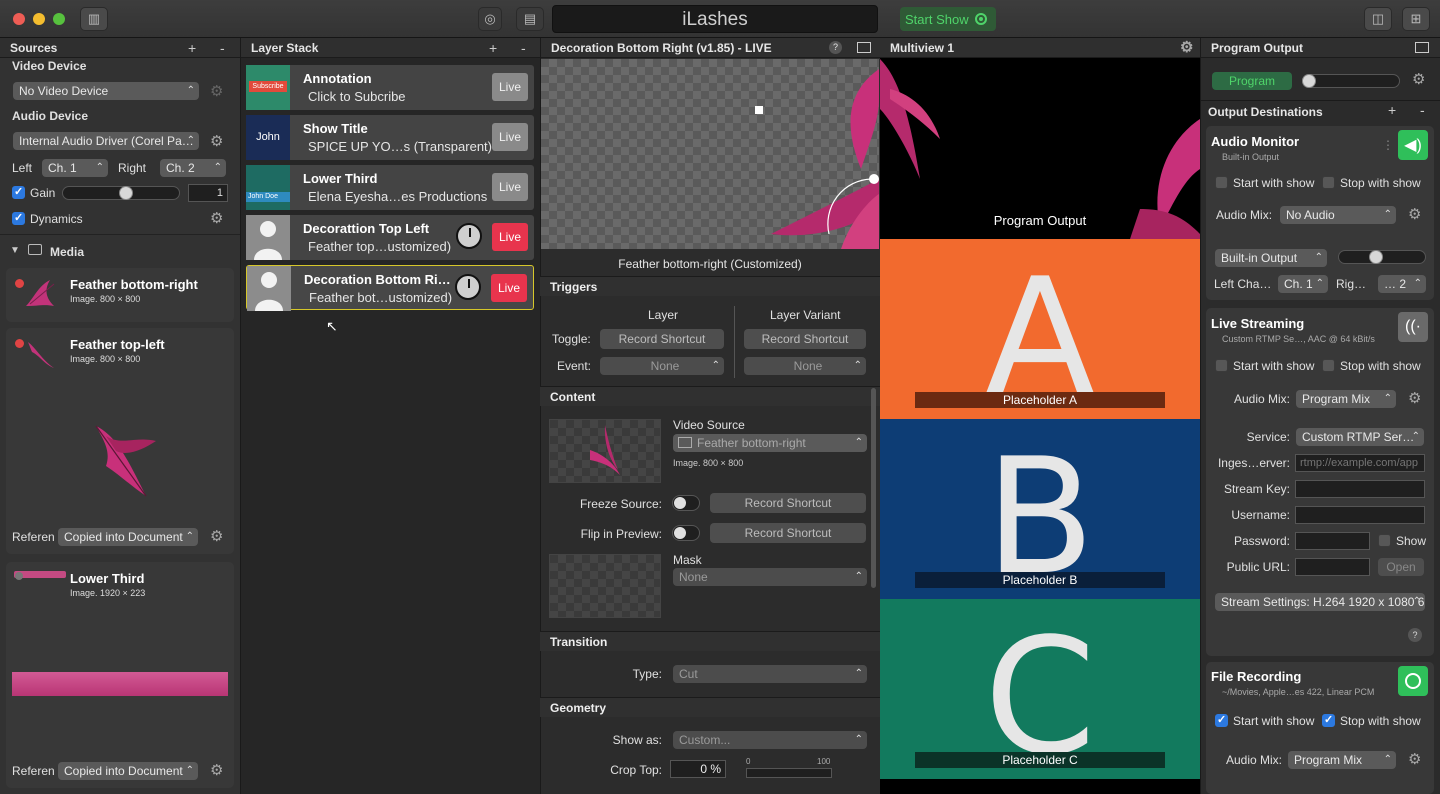 This screenshot has height=794, width=1440. What do you see at coordinates (1338, 215) in the screenshot?
I see `audio-monitor-mix-select: No Audio` at bounding box center [1338, 215].